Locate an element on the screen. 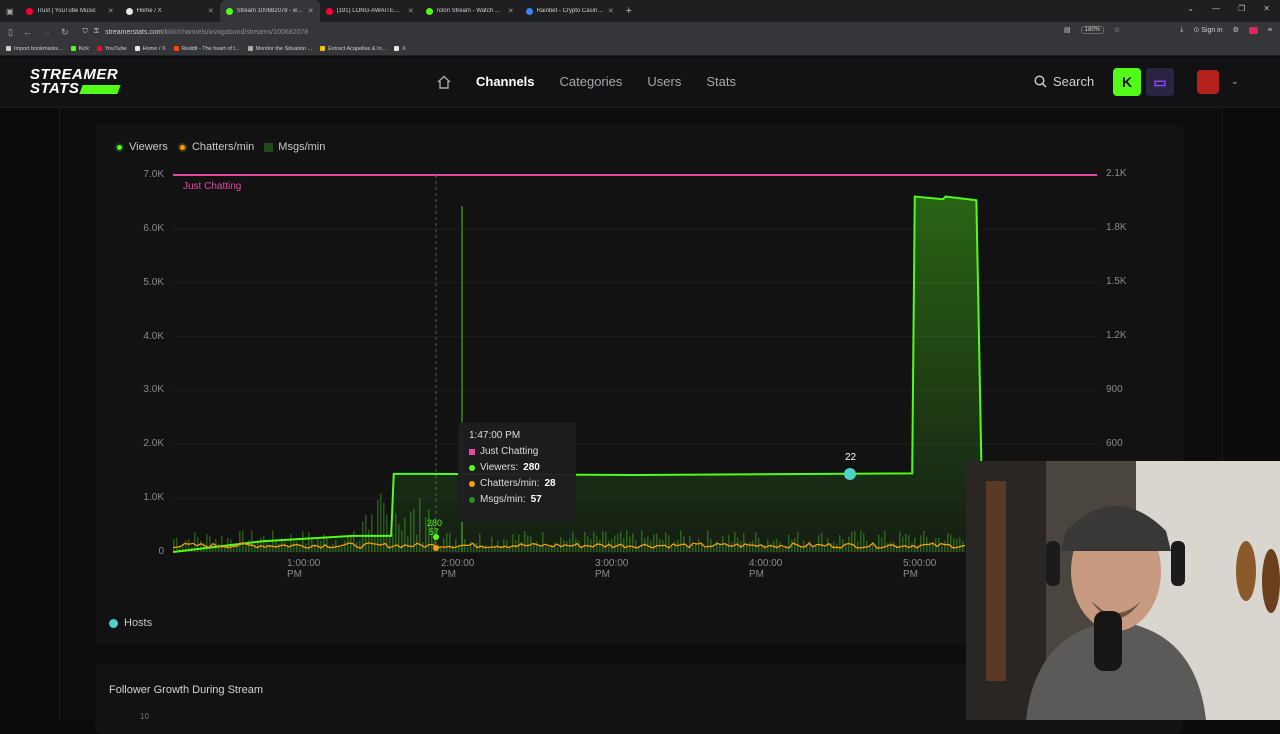 This screenshot has width=1280, height=734. site-logo: STREAMER STATS is located at coordinates (76, 82).